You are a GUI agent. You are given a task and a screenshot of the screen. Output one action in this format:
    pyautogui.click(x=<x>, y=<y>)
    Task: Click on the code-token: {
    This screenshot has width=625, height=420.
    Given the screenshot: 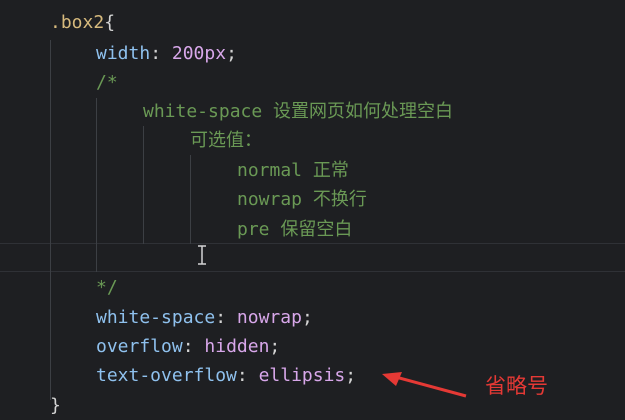 What is the action you would take?
    pyautogui.click(x=110, y=22)
    